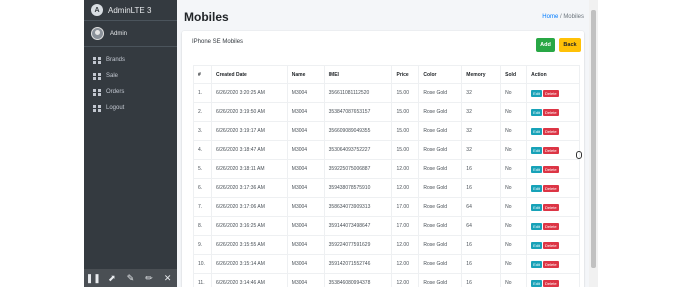 The width and height of the screenshot is (680, 287). Describe the element at coordinates (440, 74) in the screenshot. I see `column-header-color: Color` at that location.